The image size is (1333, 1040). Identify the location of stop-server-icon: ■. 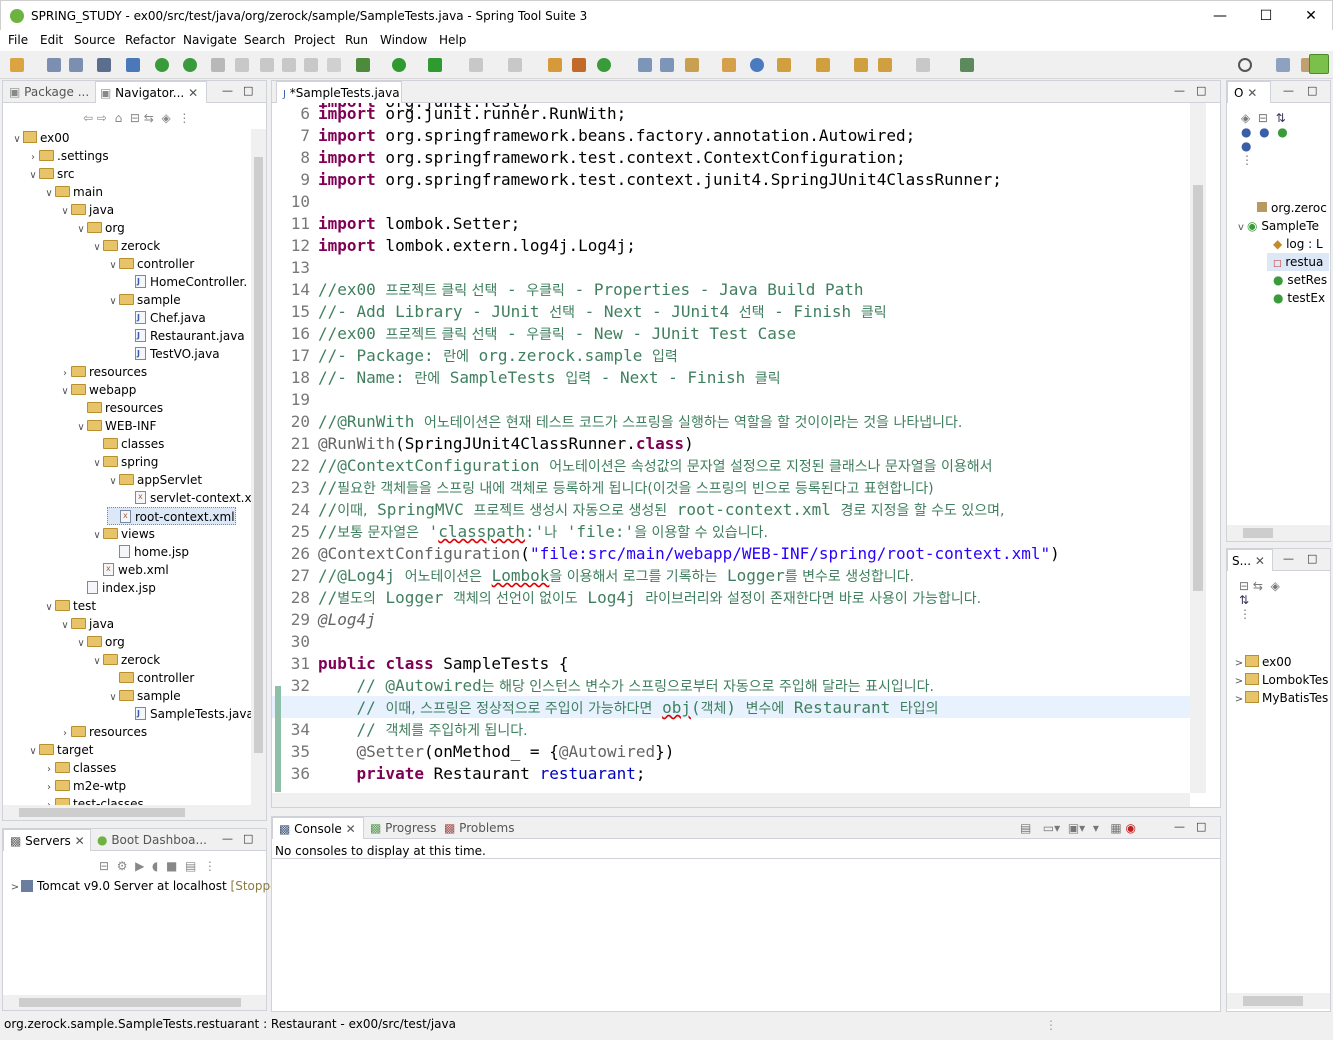
(171, 866).